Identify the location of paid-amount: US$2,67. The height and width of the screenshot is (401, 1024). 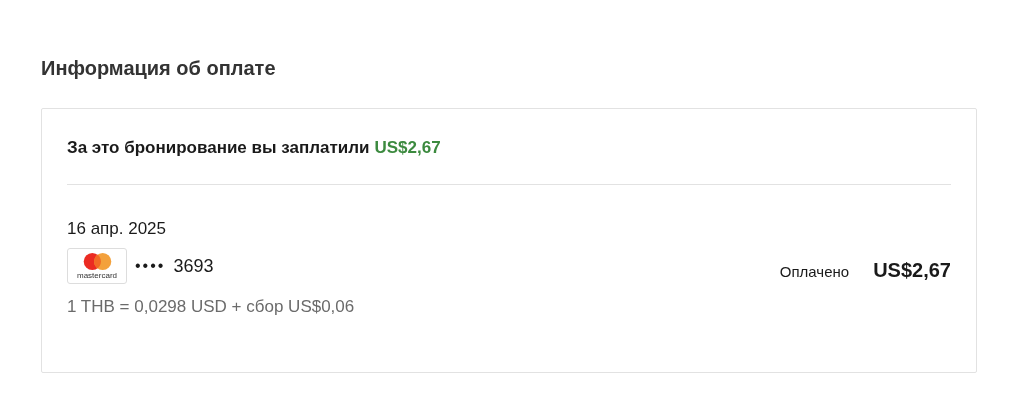
(407, 148).